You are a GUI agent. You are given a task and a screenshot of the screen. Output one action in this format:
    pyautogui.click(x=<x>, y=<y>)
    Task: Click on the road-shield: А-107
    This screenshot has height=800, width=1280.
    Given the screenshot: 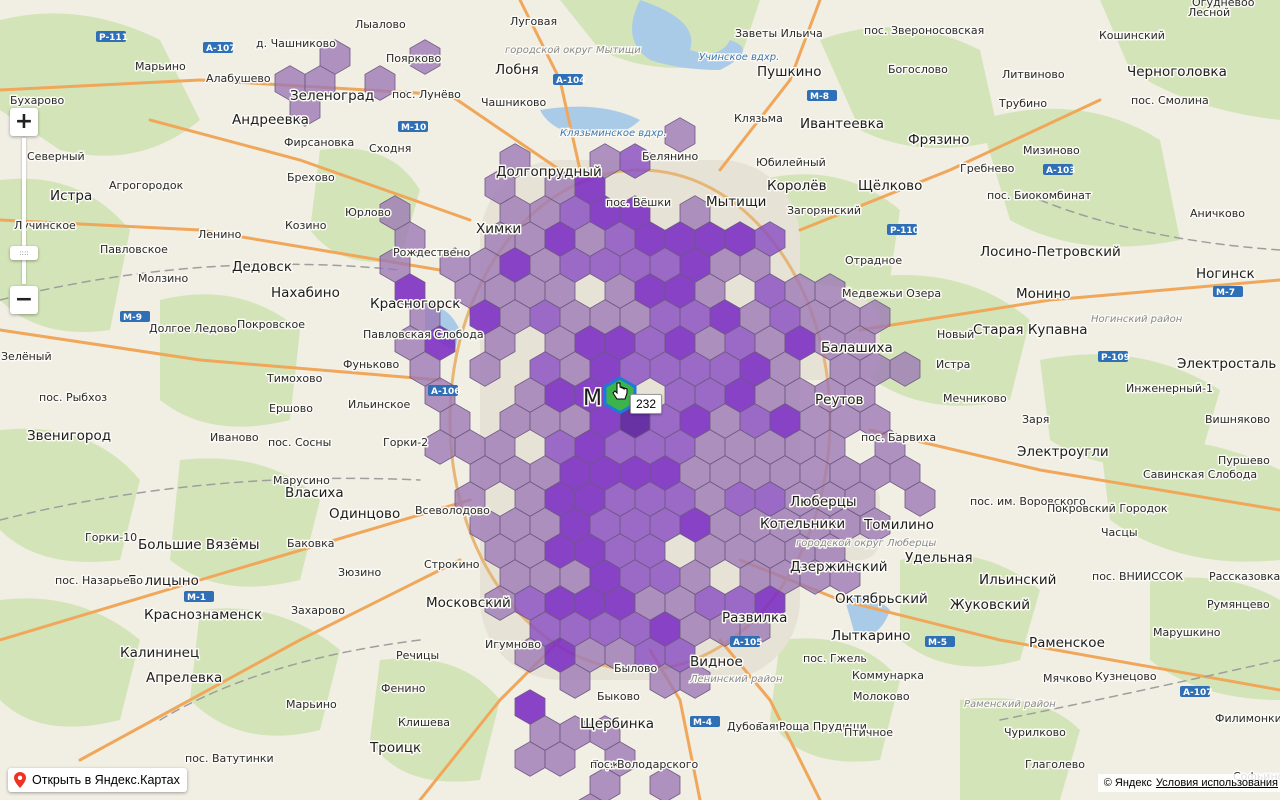 What is the action you would take?
    pyautogui.click(x=219, y=48)
    